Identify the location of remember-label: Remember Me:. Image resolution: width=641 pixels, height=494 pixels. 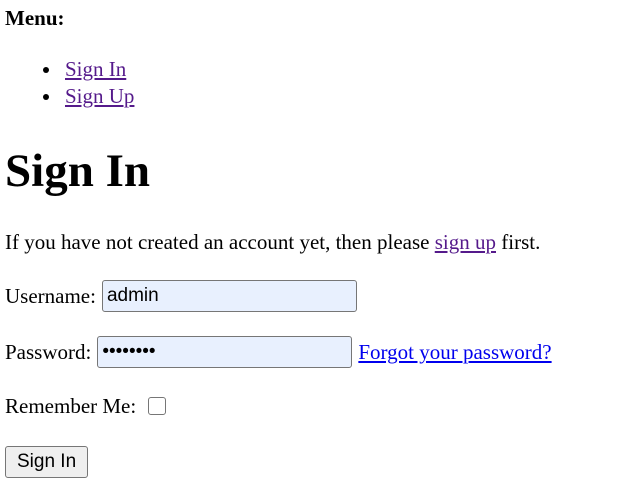
(71, 406).